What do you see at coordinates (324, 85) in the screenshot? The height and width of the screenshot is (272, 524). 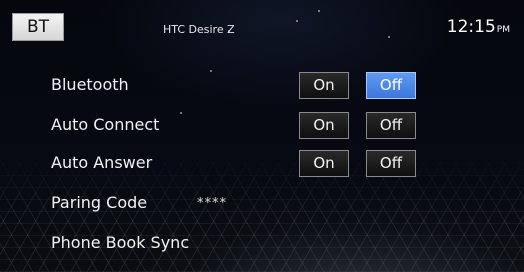 I see `bluetooth-on-button: On` at bounding box center [324, 85].